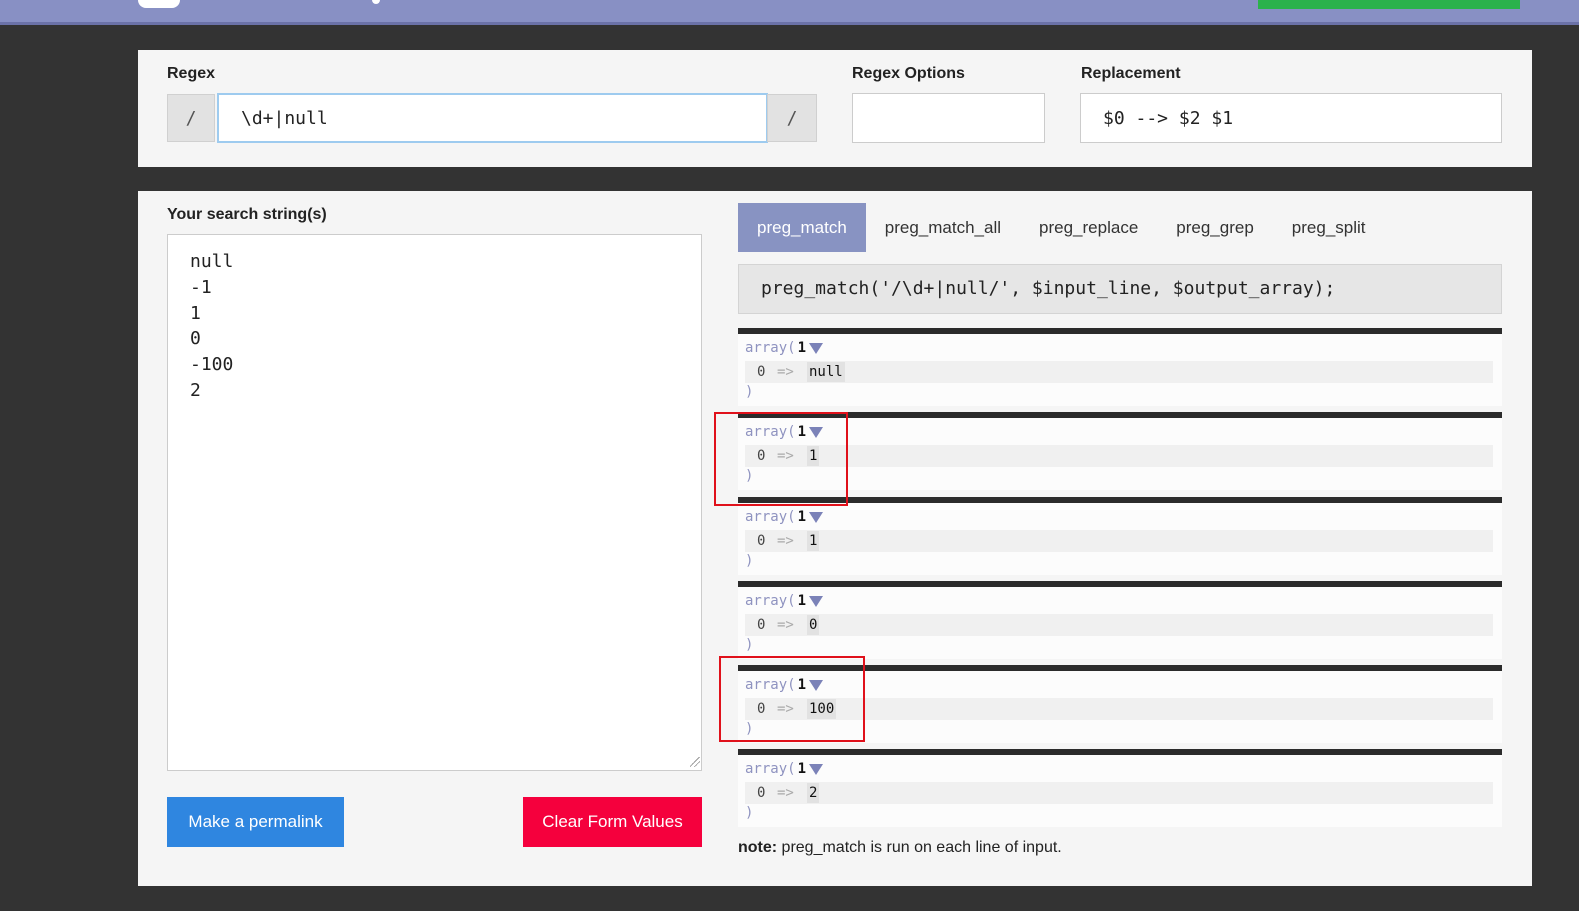  Describe the element at coordinates (813, 541) in the screenshot. I see `result-value: 1` at that location.